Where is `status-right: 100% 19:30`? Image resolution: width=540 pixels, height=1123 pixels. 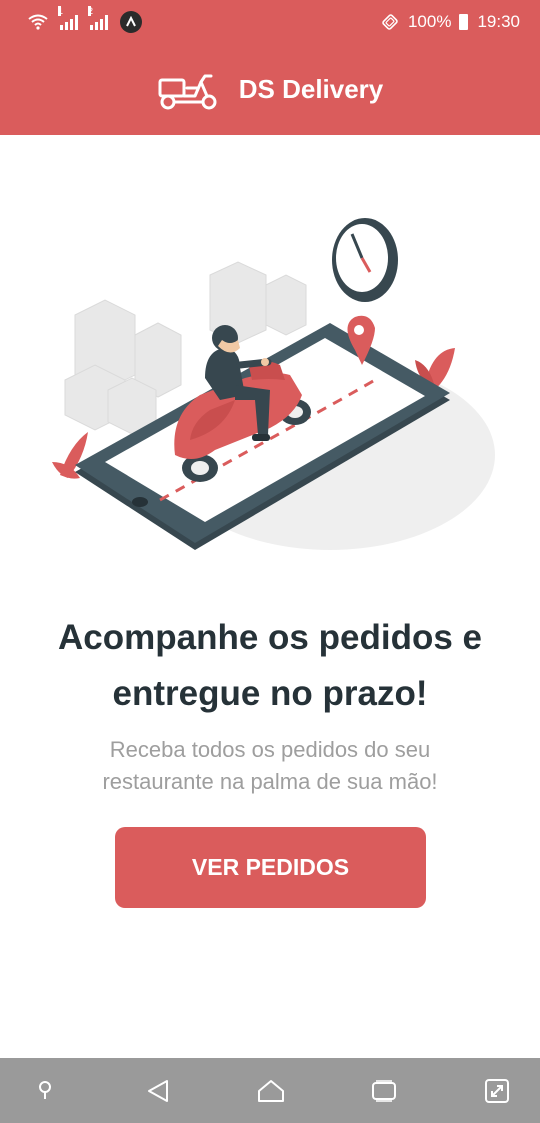 status-right: 100% 19:30 is located at coordinates (450, 22).